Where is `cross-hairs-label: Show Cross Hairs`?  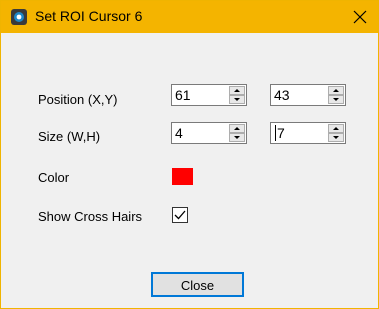
cross-hairs-label: Show Cross Hairs is located at coordinates (90, 216).